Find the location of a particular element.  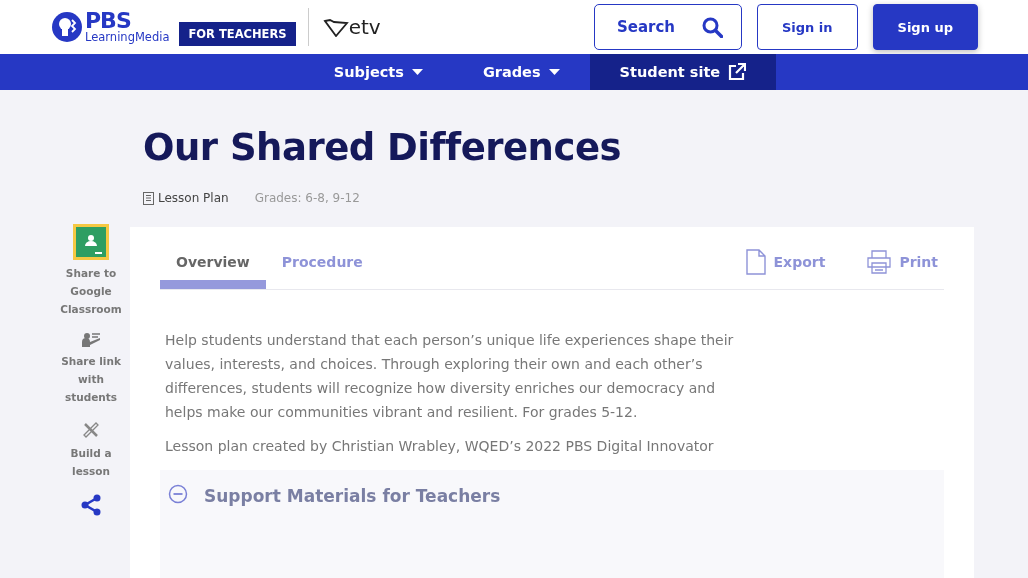

sign-in-button: Sign in is located at coordinates (807, 27).